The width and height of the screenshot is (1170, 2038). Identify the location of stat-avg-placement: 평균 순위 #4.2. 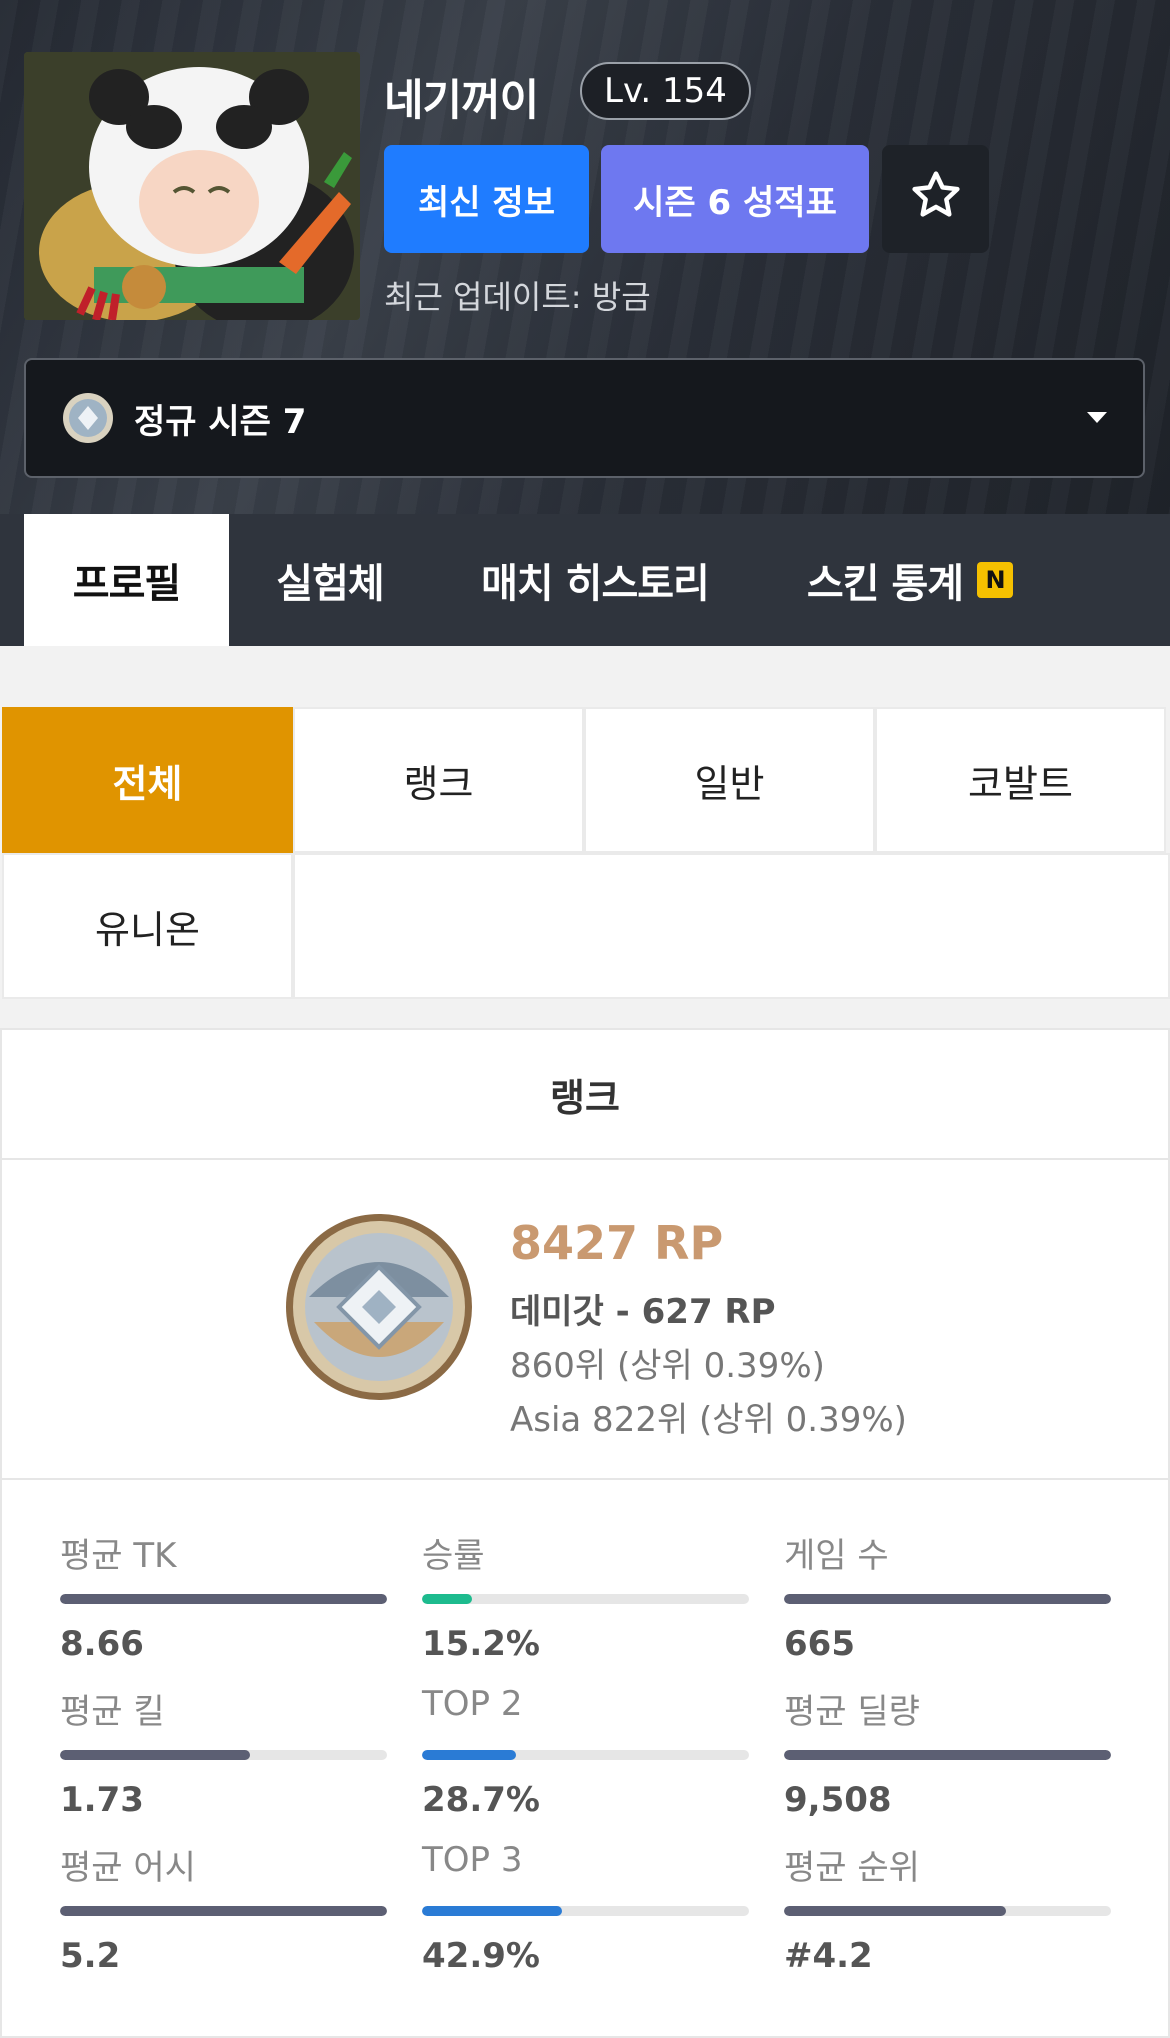
(947, 1908).